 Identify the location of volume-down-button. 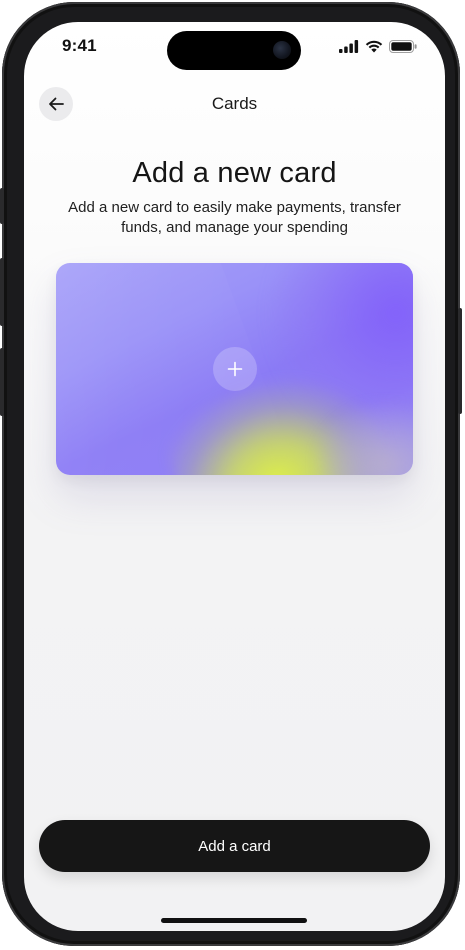
(2, 382).